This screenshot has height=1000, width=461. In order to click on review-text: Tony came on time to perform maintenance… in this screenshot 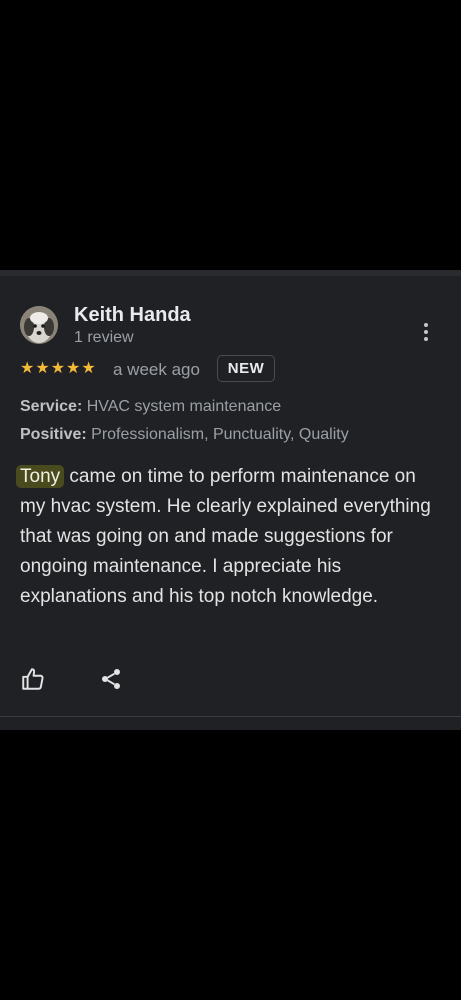, I will do `click(230, 537)`.